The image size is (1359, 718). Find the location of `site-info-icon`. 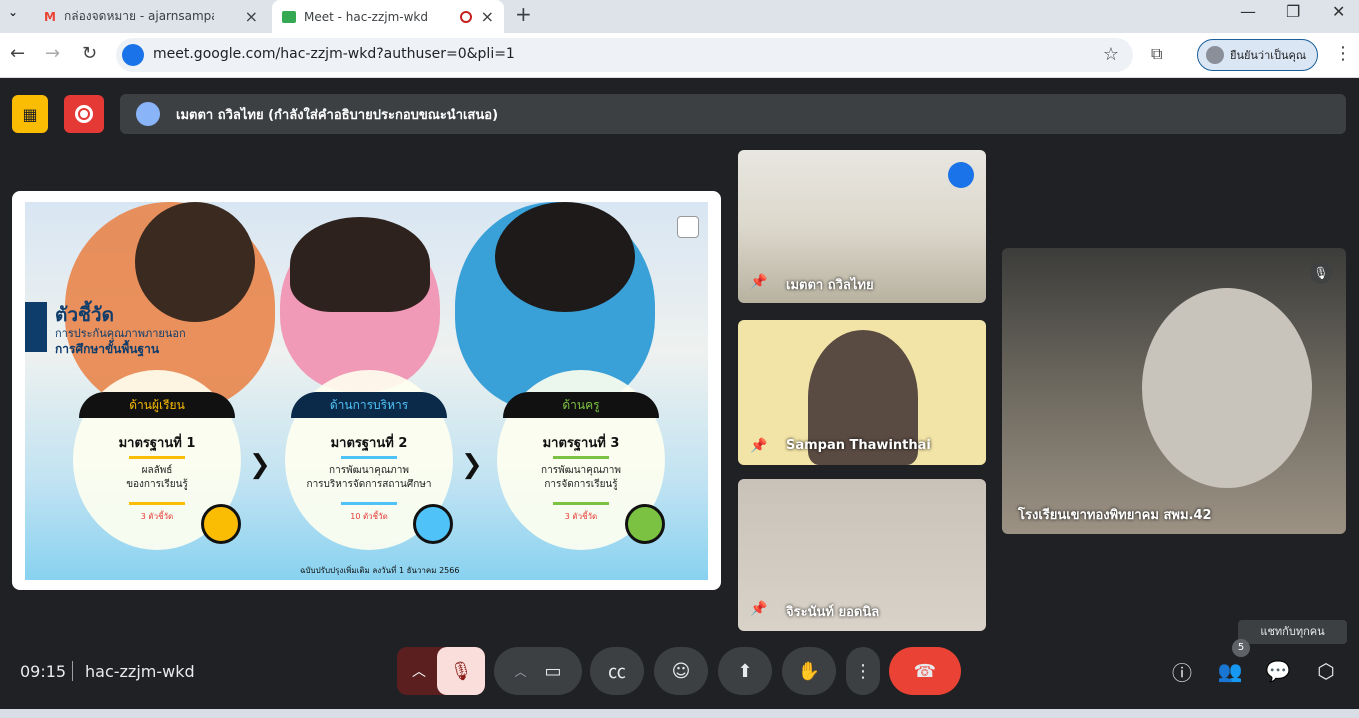

site-info-icon is located at coordinates (133, 55).